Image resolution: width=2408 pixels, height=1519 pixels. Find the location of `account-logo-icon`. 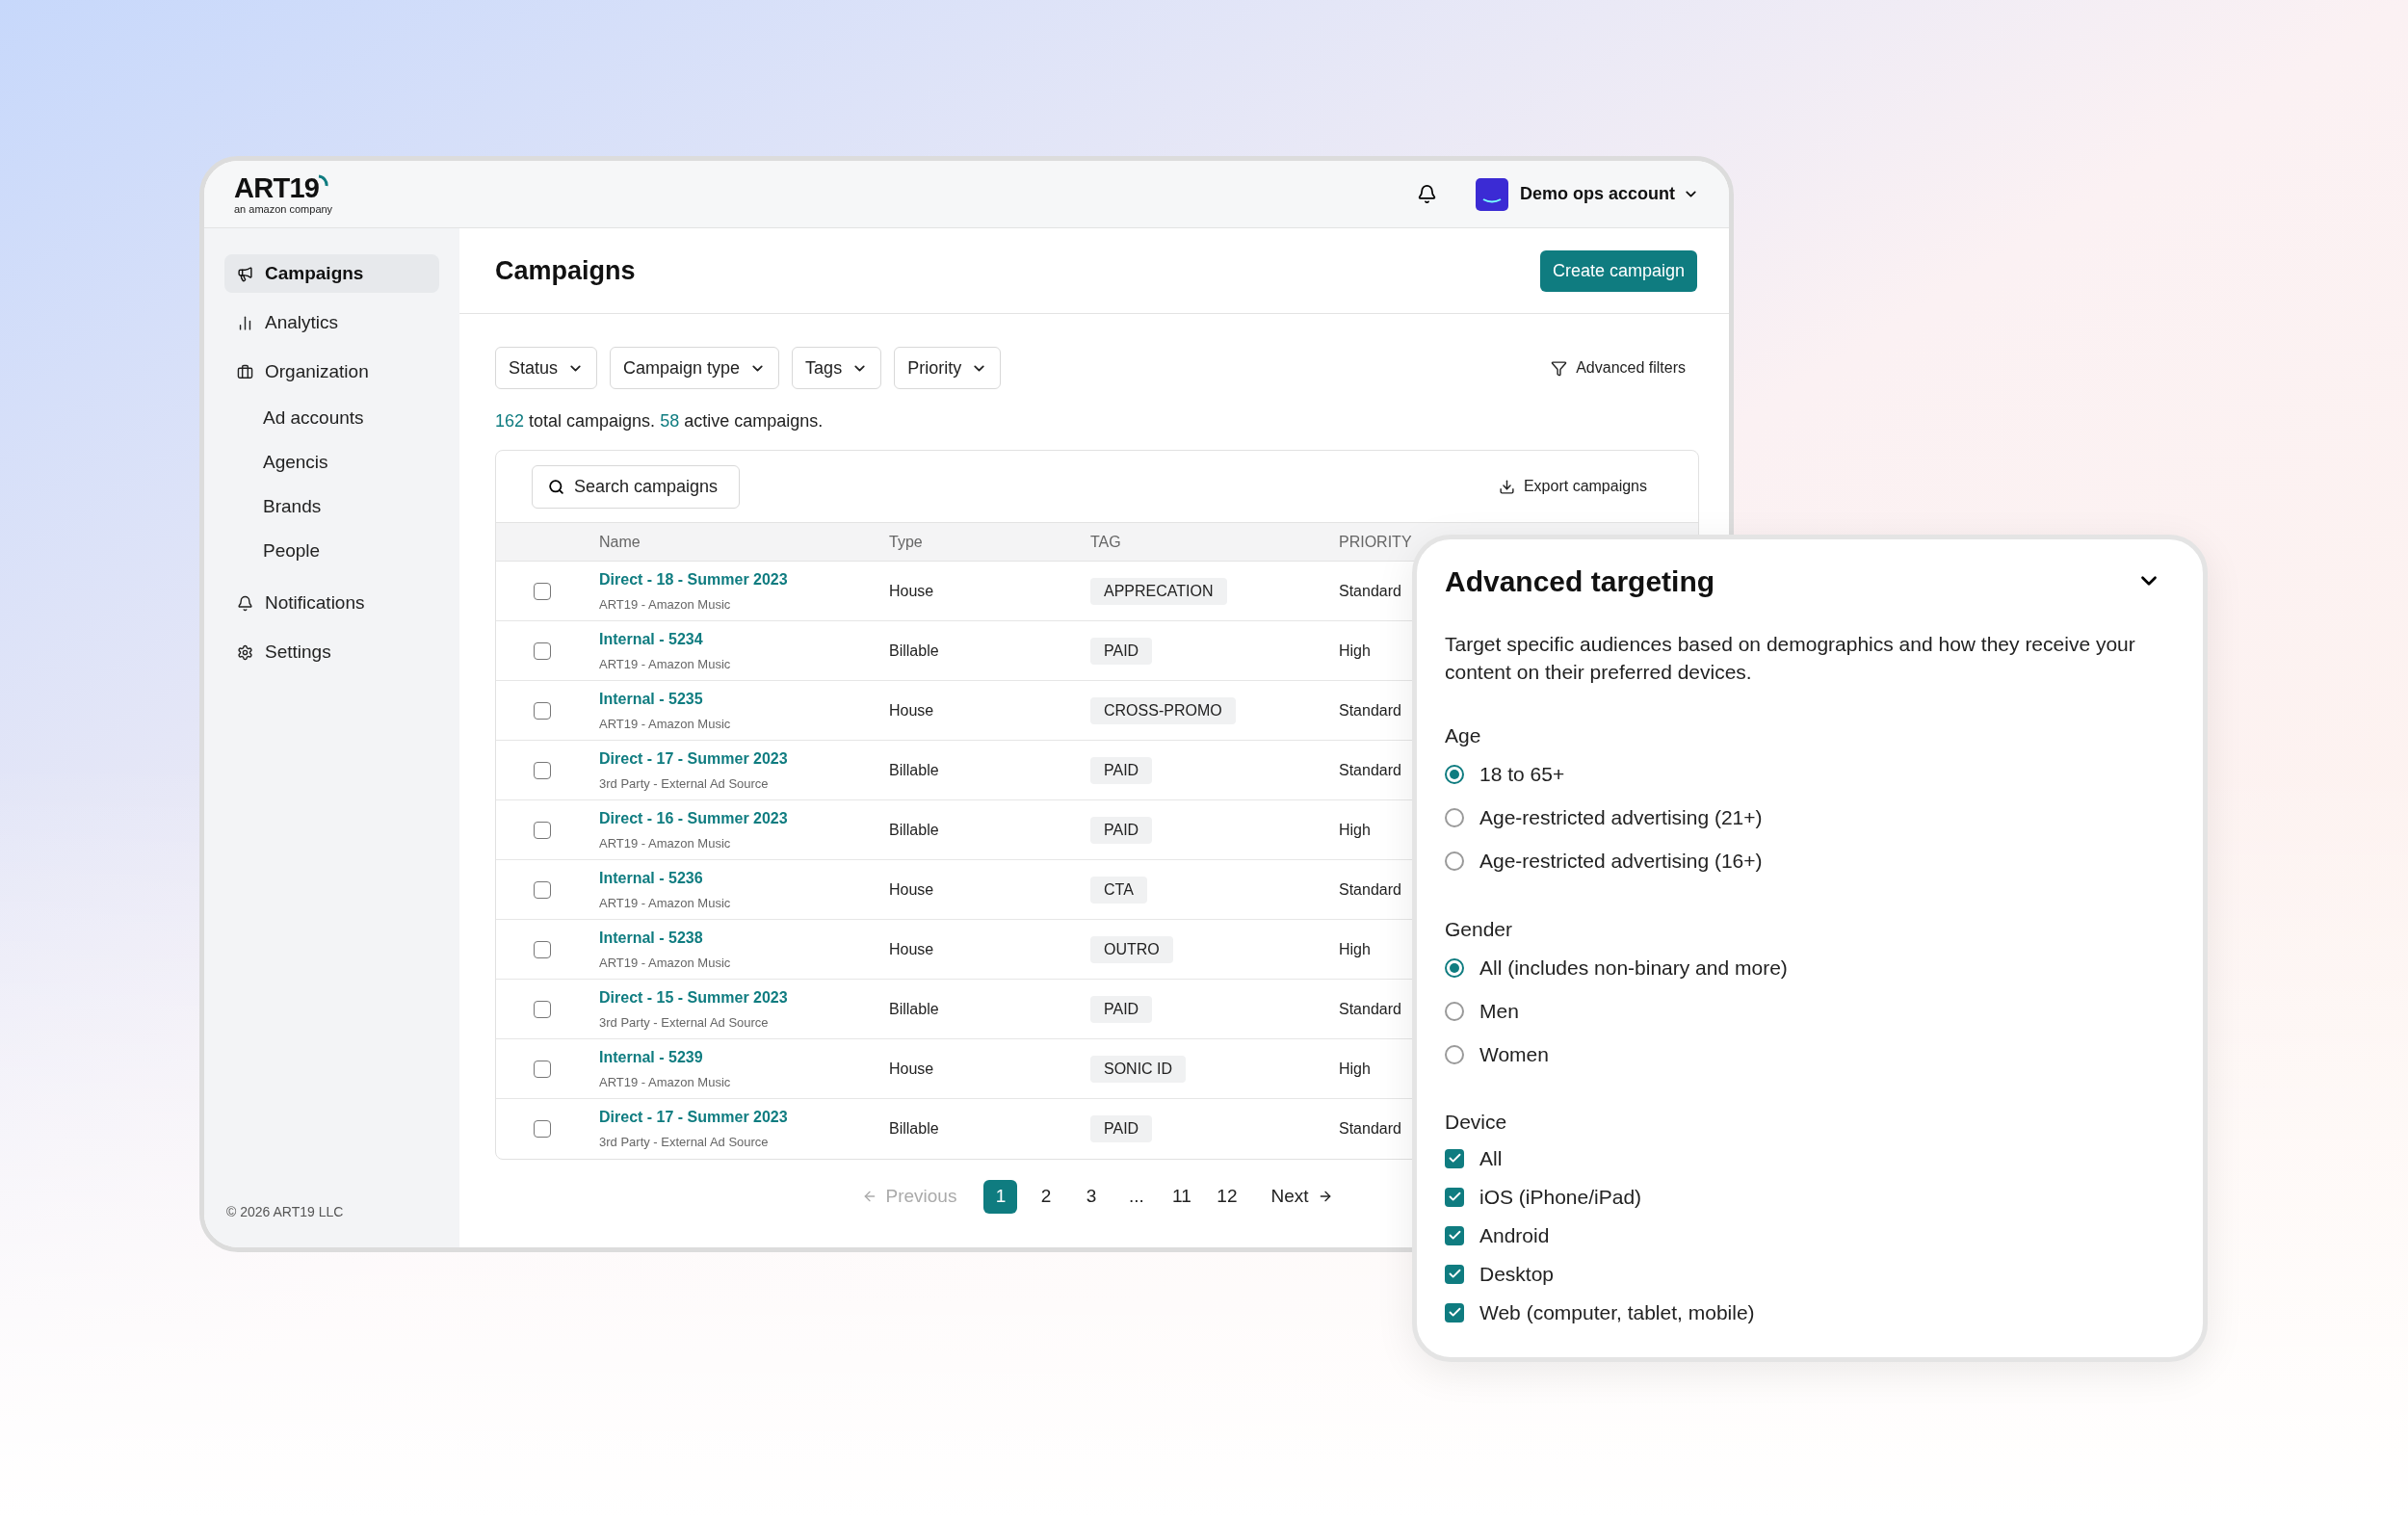

account-logo-icon is located at coordinates (1491, 194).